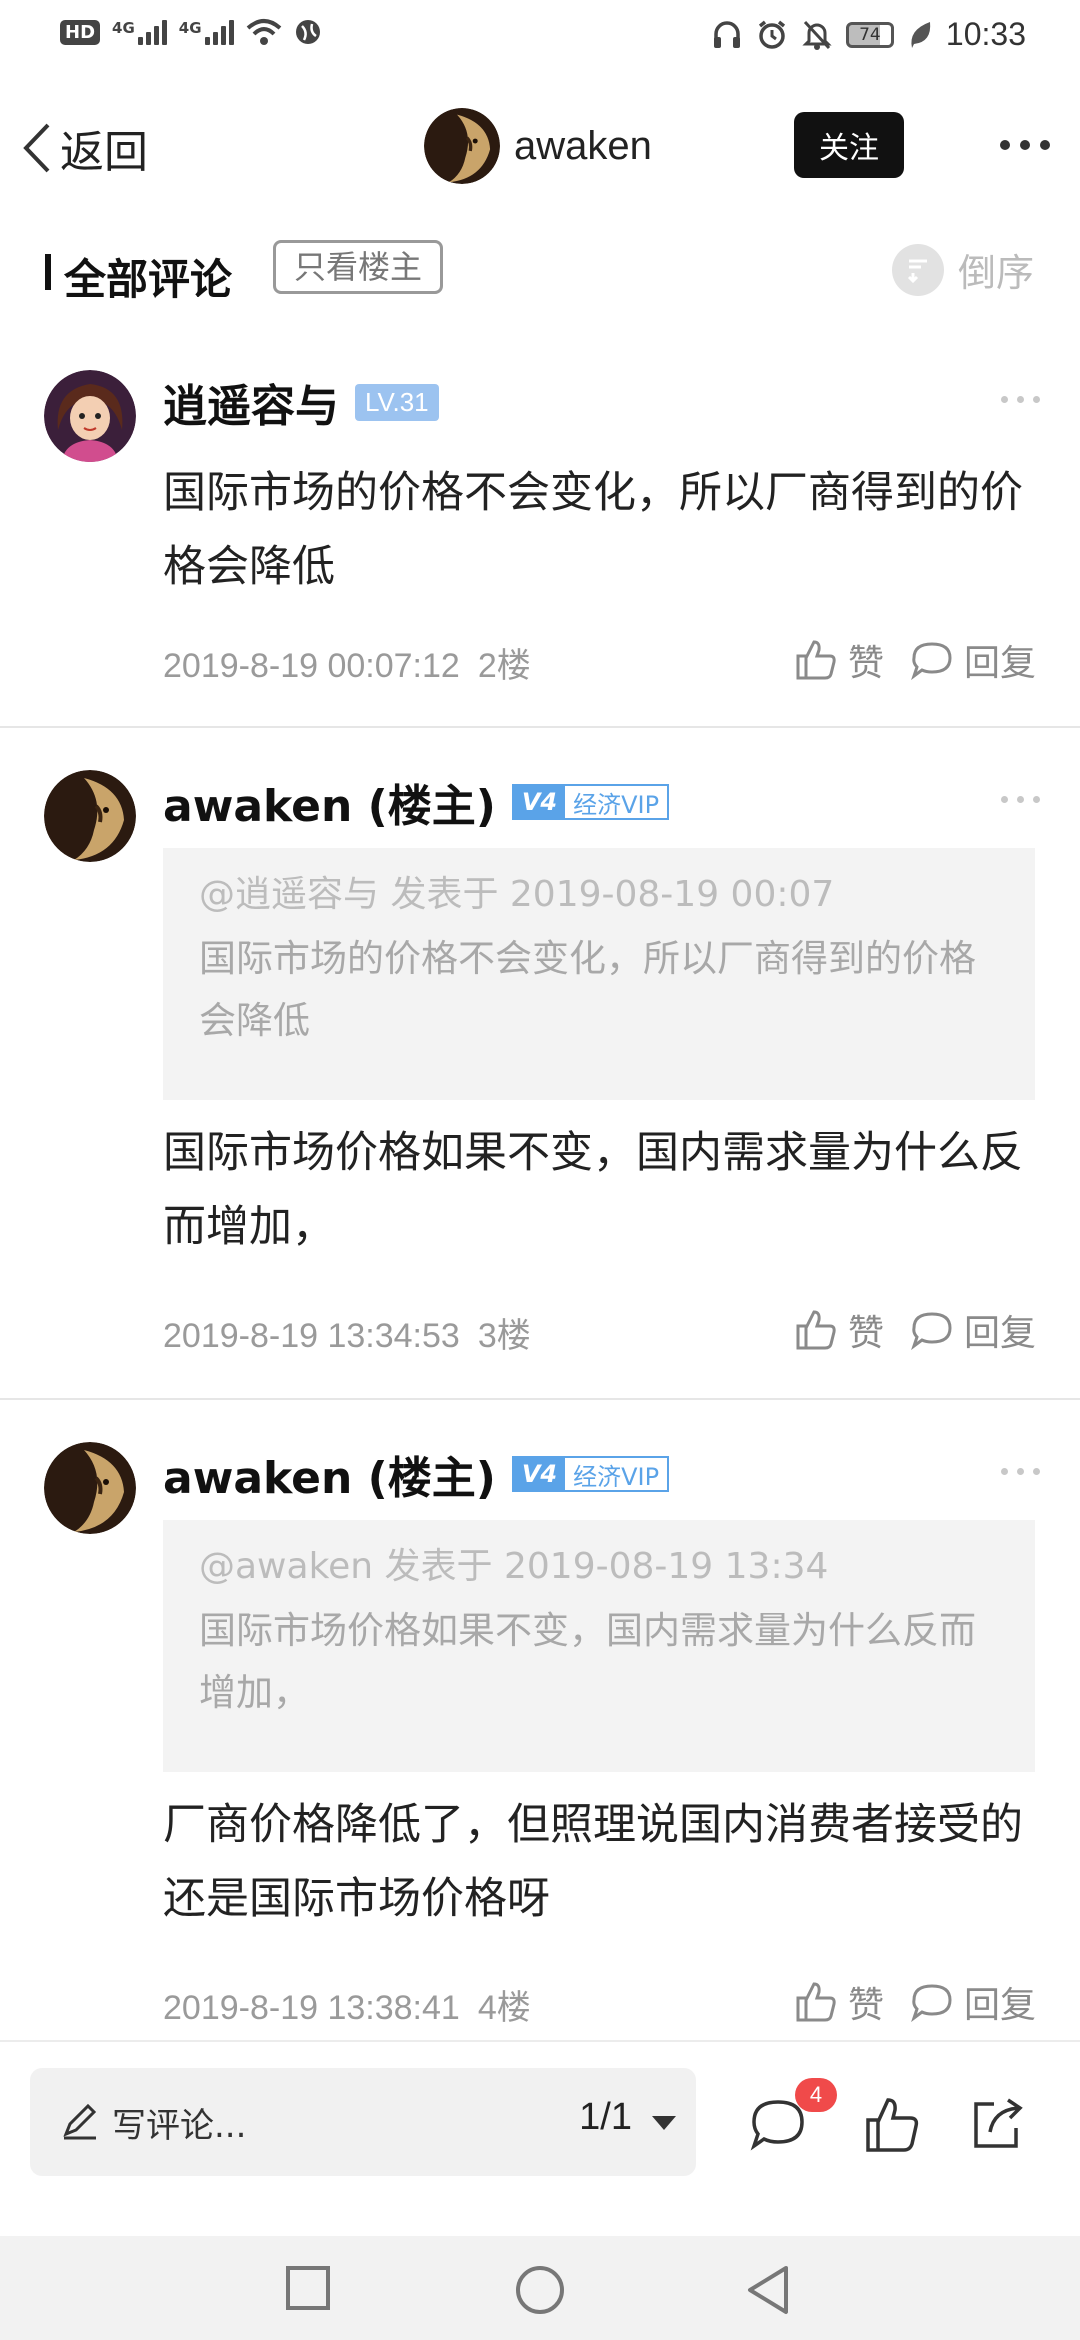 The height and width of the screenshot is (2340, 1080). Describe the element at coordinates (517, 894) in the screenshot. I see `quote-meta: @逍遥容与 发表于 2019-08-19 00:07` at that location.